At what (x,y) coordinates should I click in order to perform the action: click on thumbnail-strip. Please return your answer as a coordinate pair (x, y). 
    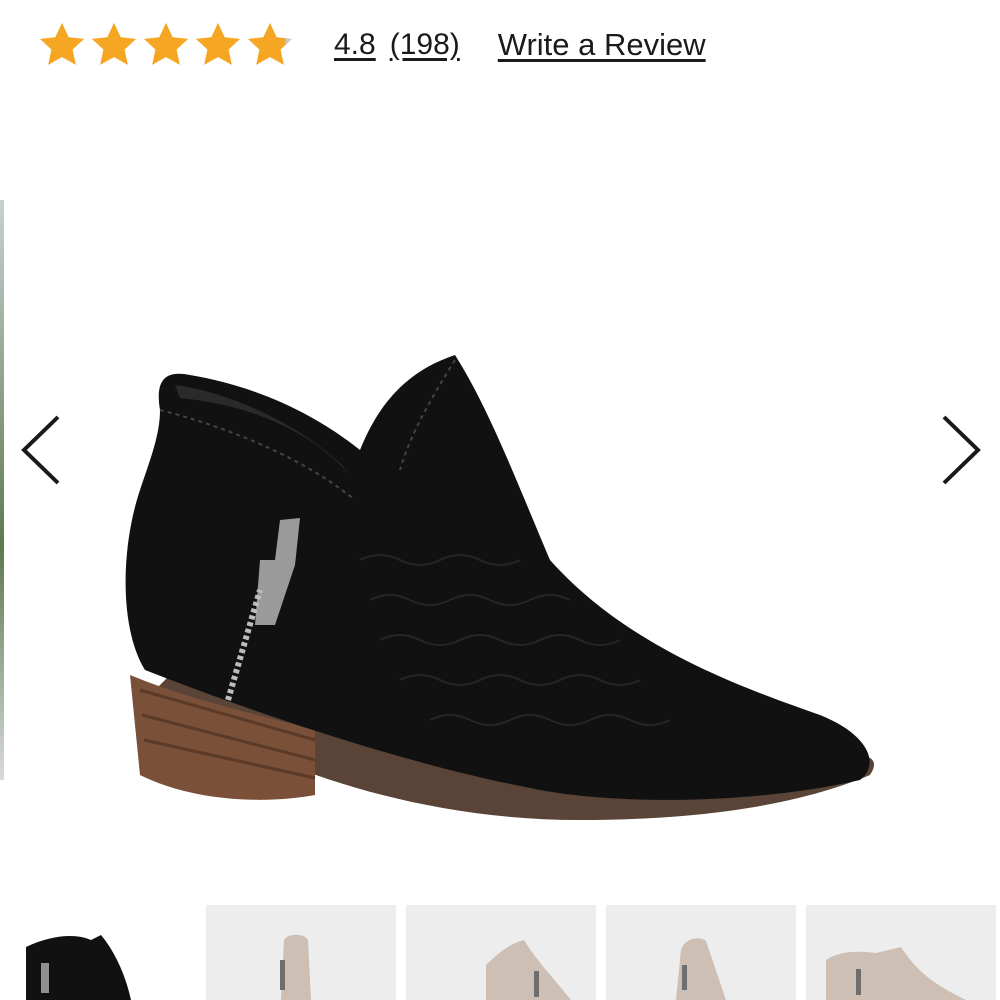
    Looking at the image, I should click on (500, 952).